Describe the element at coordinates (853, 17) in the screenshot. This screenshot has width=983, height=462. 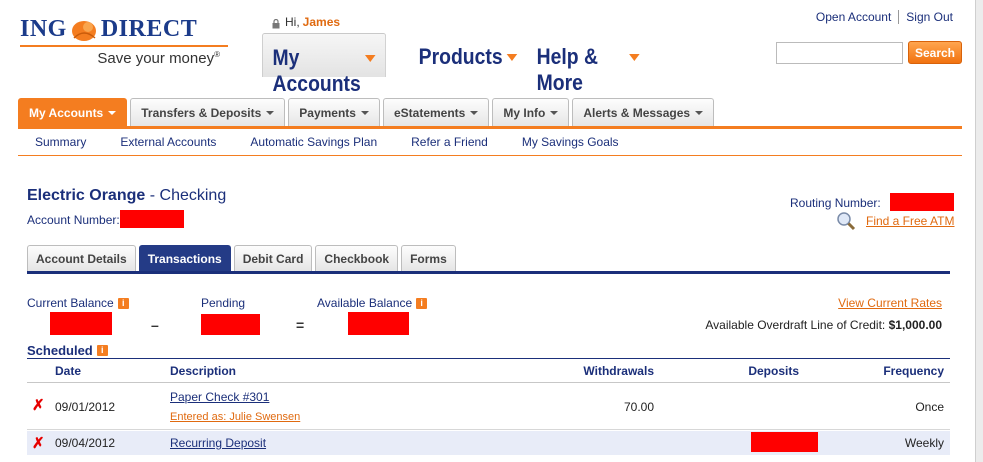
I see `open-account-link: Open Account` at that location.